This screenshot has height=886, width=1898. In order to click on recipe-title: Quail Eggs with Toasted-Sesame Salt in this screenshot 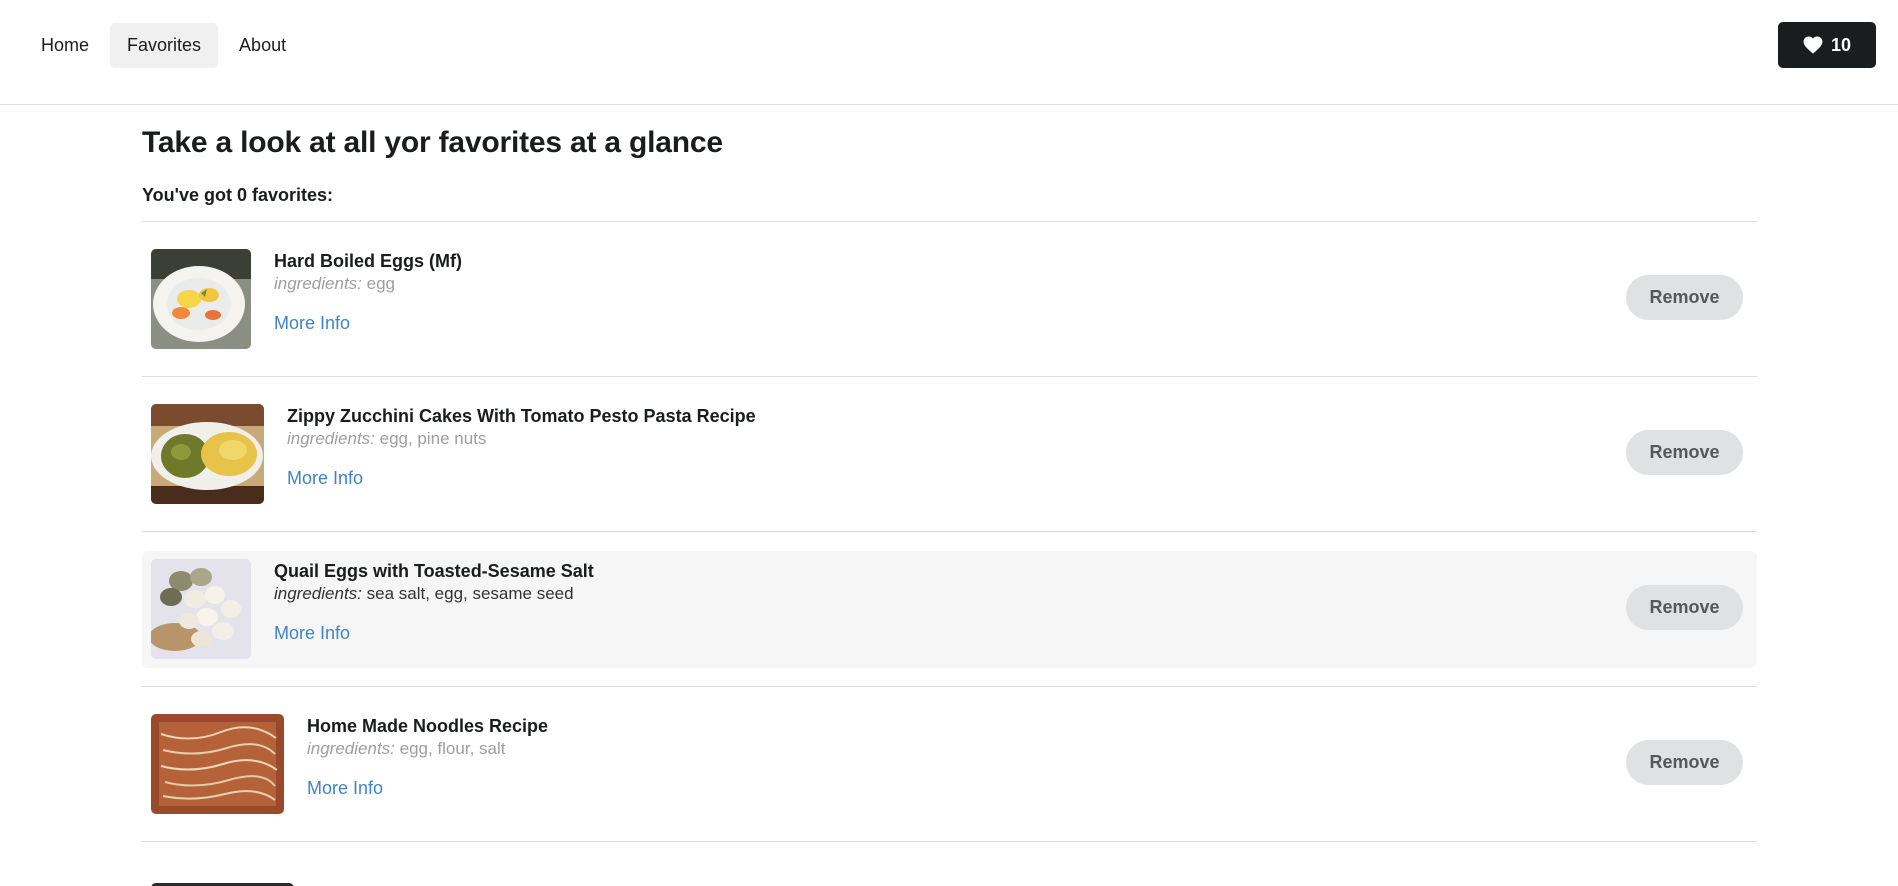, I will do `click(434, 571)`.